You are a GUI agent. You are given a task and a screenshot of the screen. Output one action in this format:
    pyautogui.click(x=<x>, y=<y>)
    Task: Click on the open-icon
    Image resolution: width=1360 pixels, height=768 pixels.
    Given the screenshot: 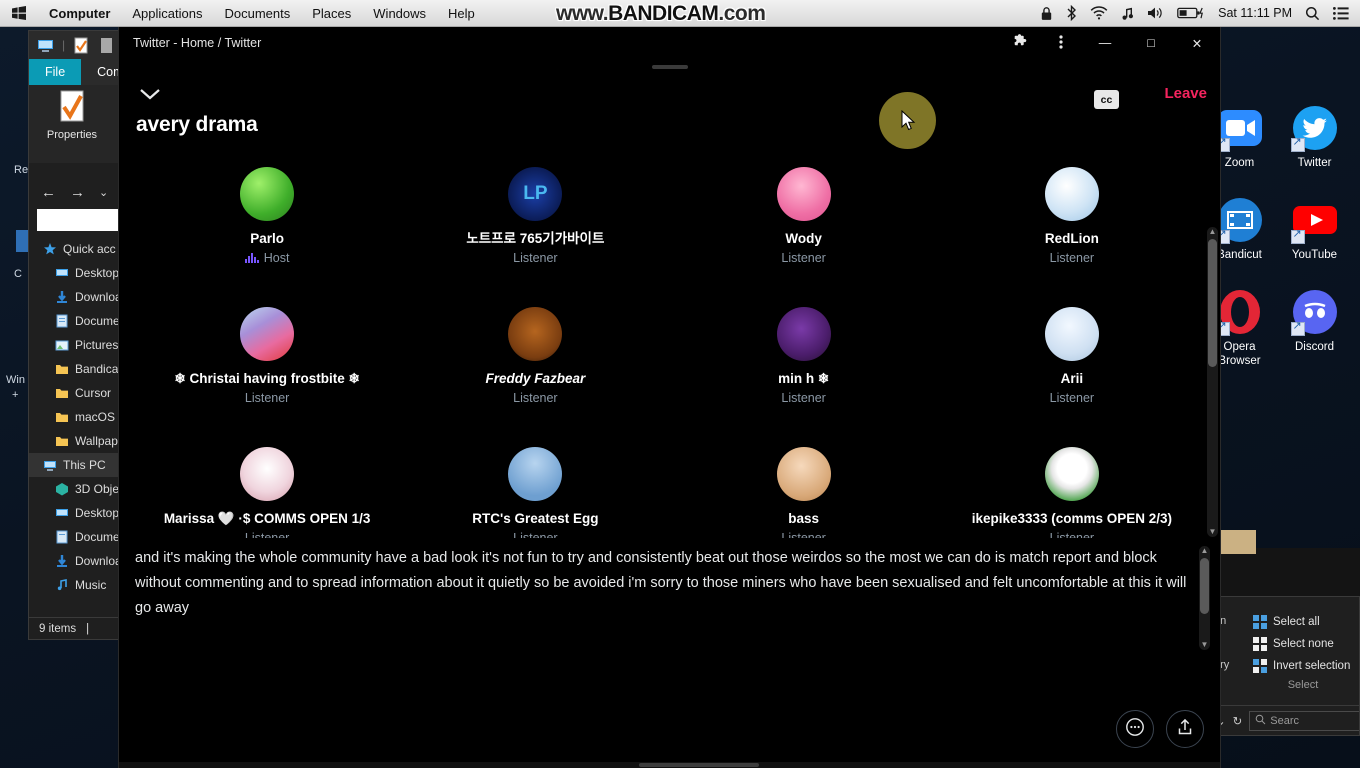 What is the action you would take?
    pyautogui.click(x=106, y=45)
    